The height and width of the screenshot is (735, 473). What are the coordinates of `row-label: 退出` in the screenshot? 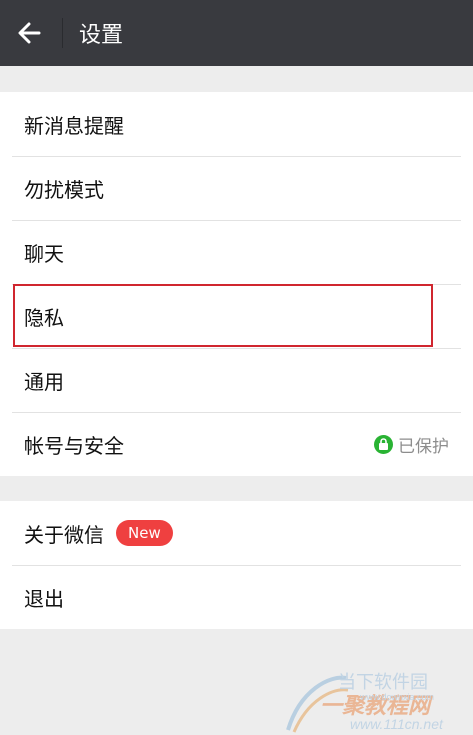 It's located at (44, 598).